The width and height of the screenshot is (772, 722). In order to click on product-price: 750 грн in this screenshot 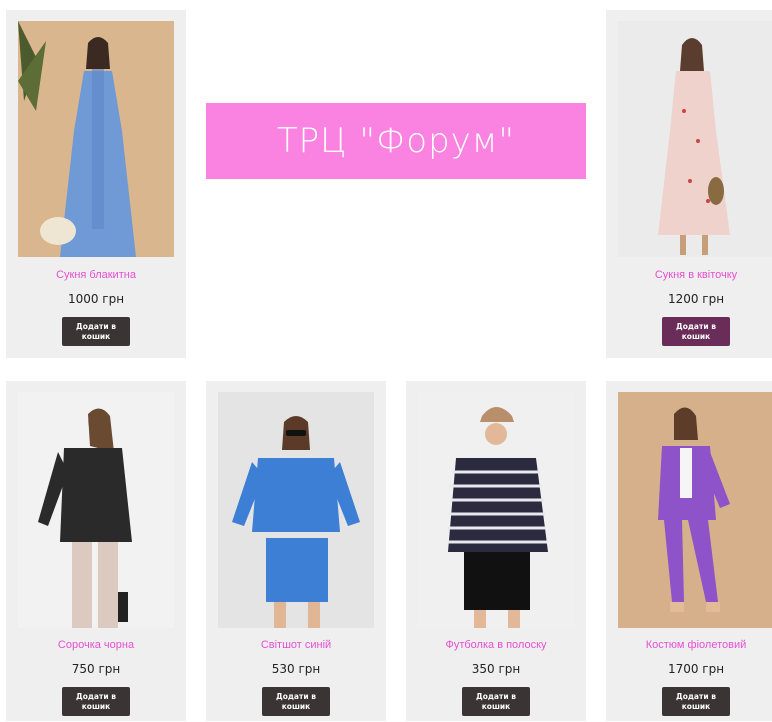, I will do `click(96, 669)`.